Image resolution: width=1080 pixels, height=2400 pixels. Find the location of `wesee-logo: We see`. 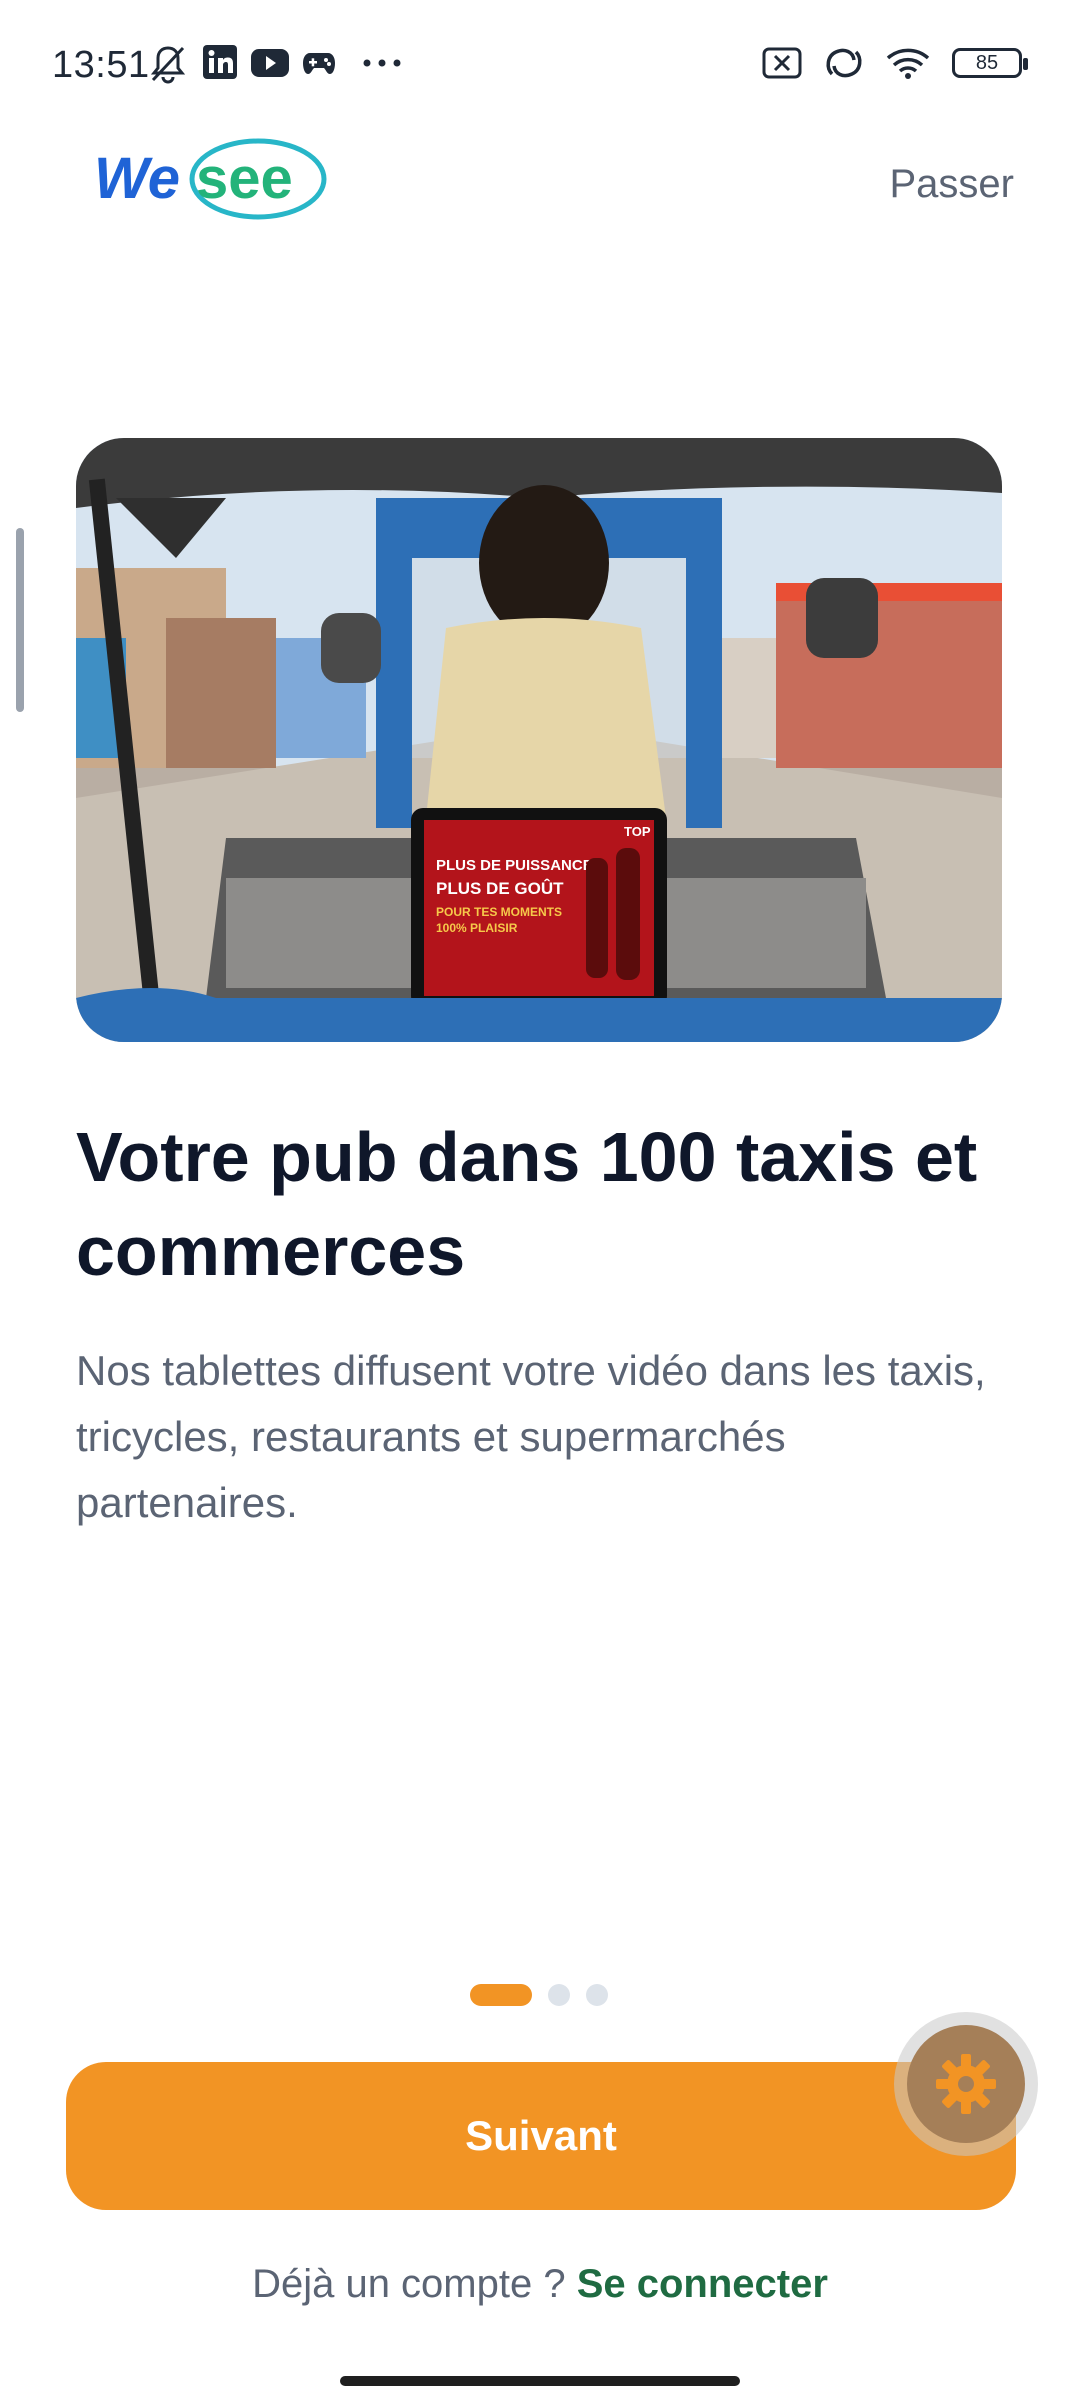

wesee-logo: We see is located at coordinates (210, 179).